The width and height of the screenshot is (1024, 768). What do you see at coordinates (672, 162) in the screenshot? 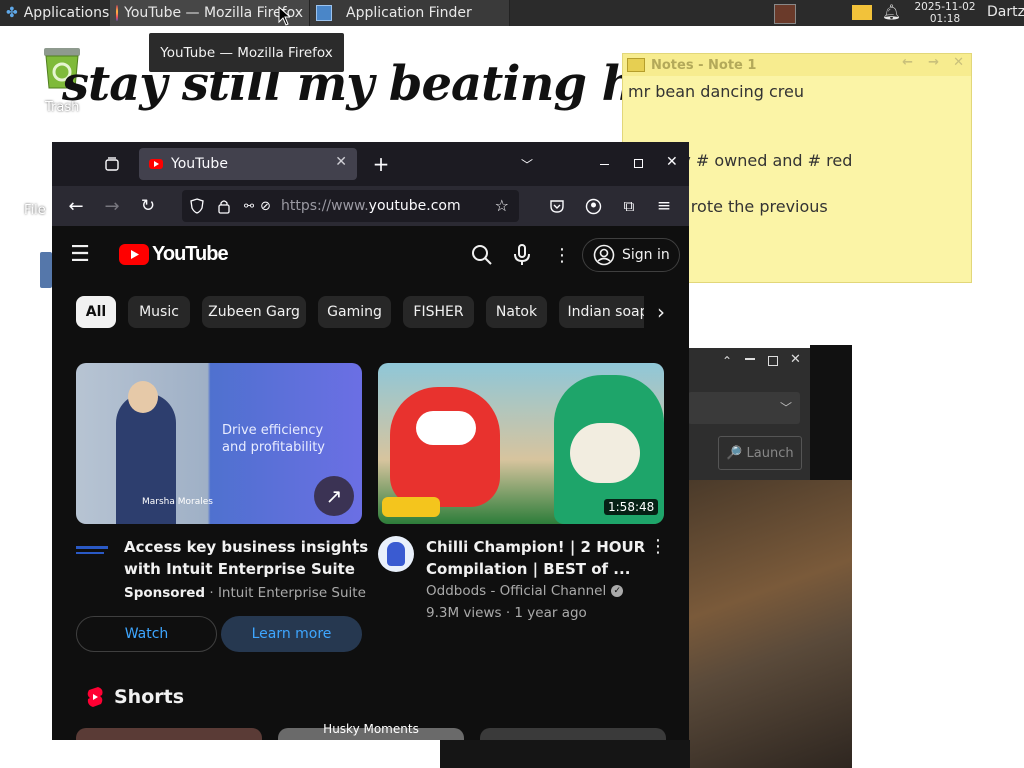
I see `window-close-icon: ✕` at bounding box center [672, 162].